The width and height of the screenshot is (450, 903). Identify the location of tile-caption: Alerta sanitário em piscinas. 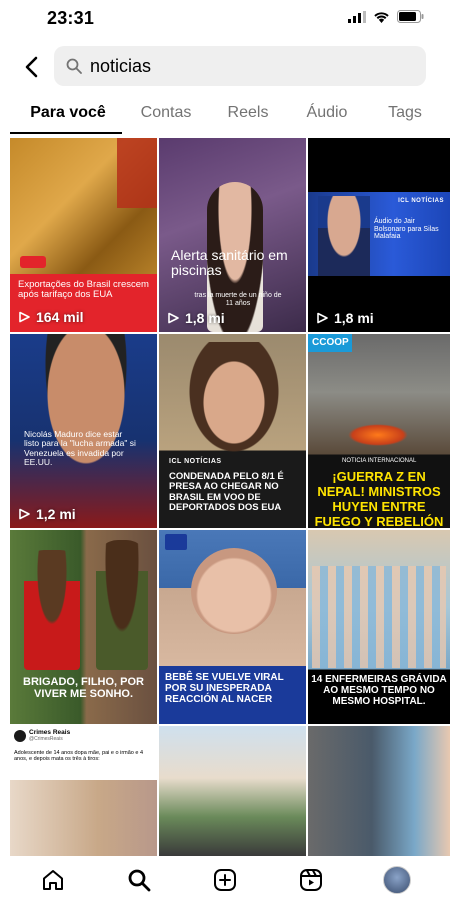
(229, 263).